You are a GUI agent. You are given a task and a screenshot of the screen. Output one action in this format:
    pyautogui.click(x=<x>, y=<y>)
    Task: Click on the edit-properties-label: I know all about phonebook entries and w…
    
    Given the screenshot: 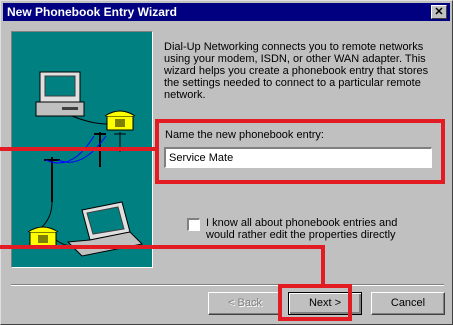 What is the action you would take?
    pyautogui.click(x=306, y=229)
    